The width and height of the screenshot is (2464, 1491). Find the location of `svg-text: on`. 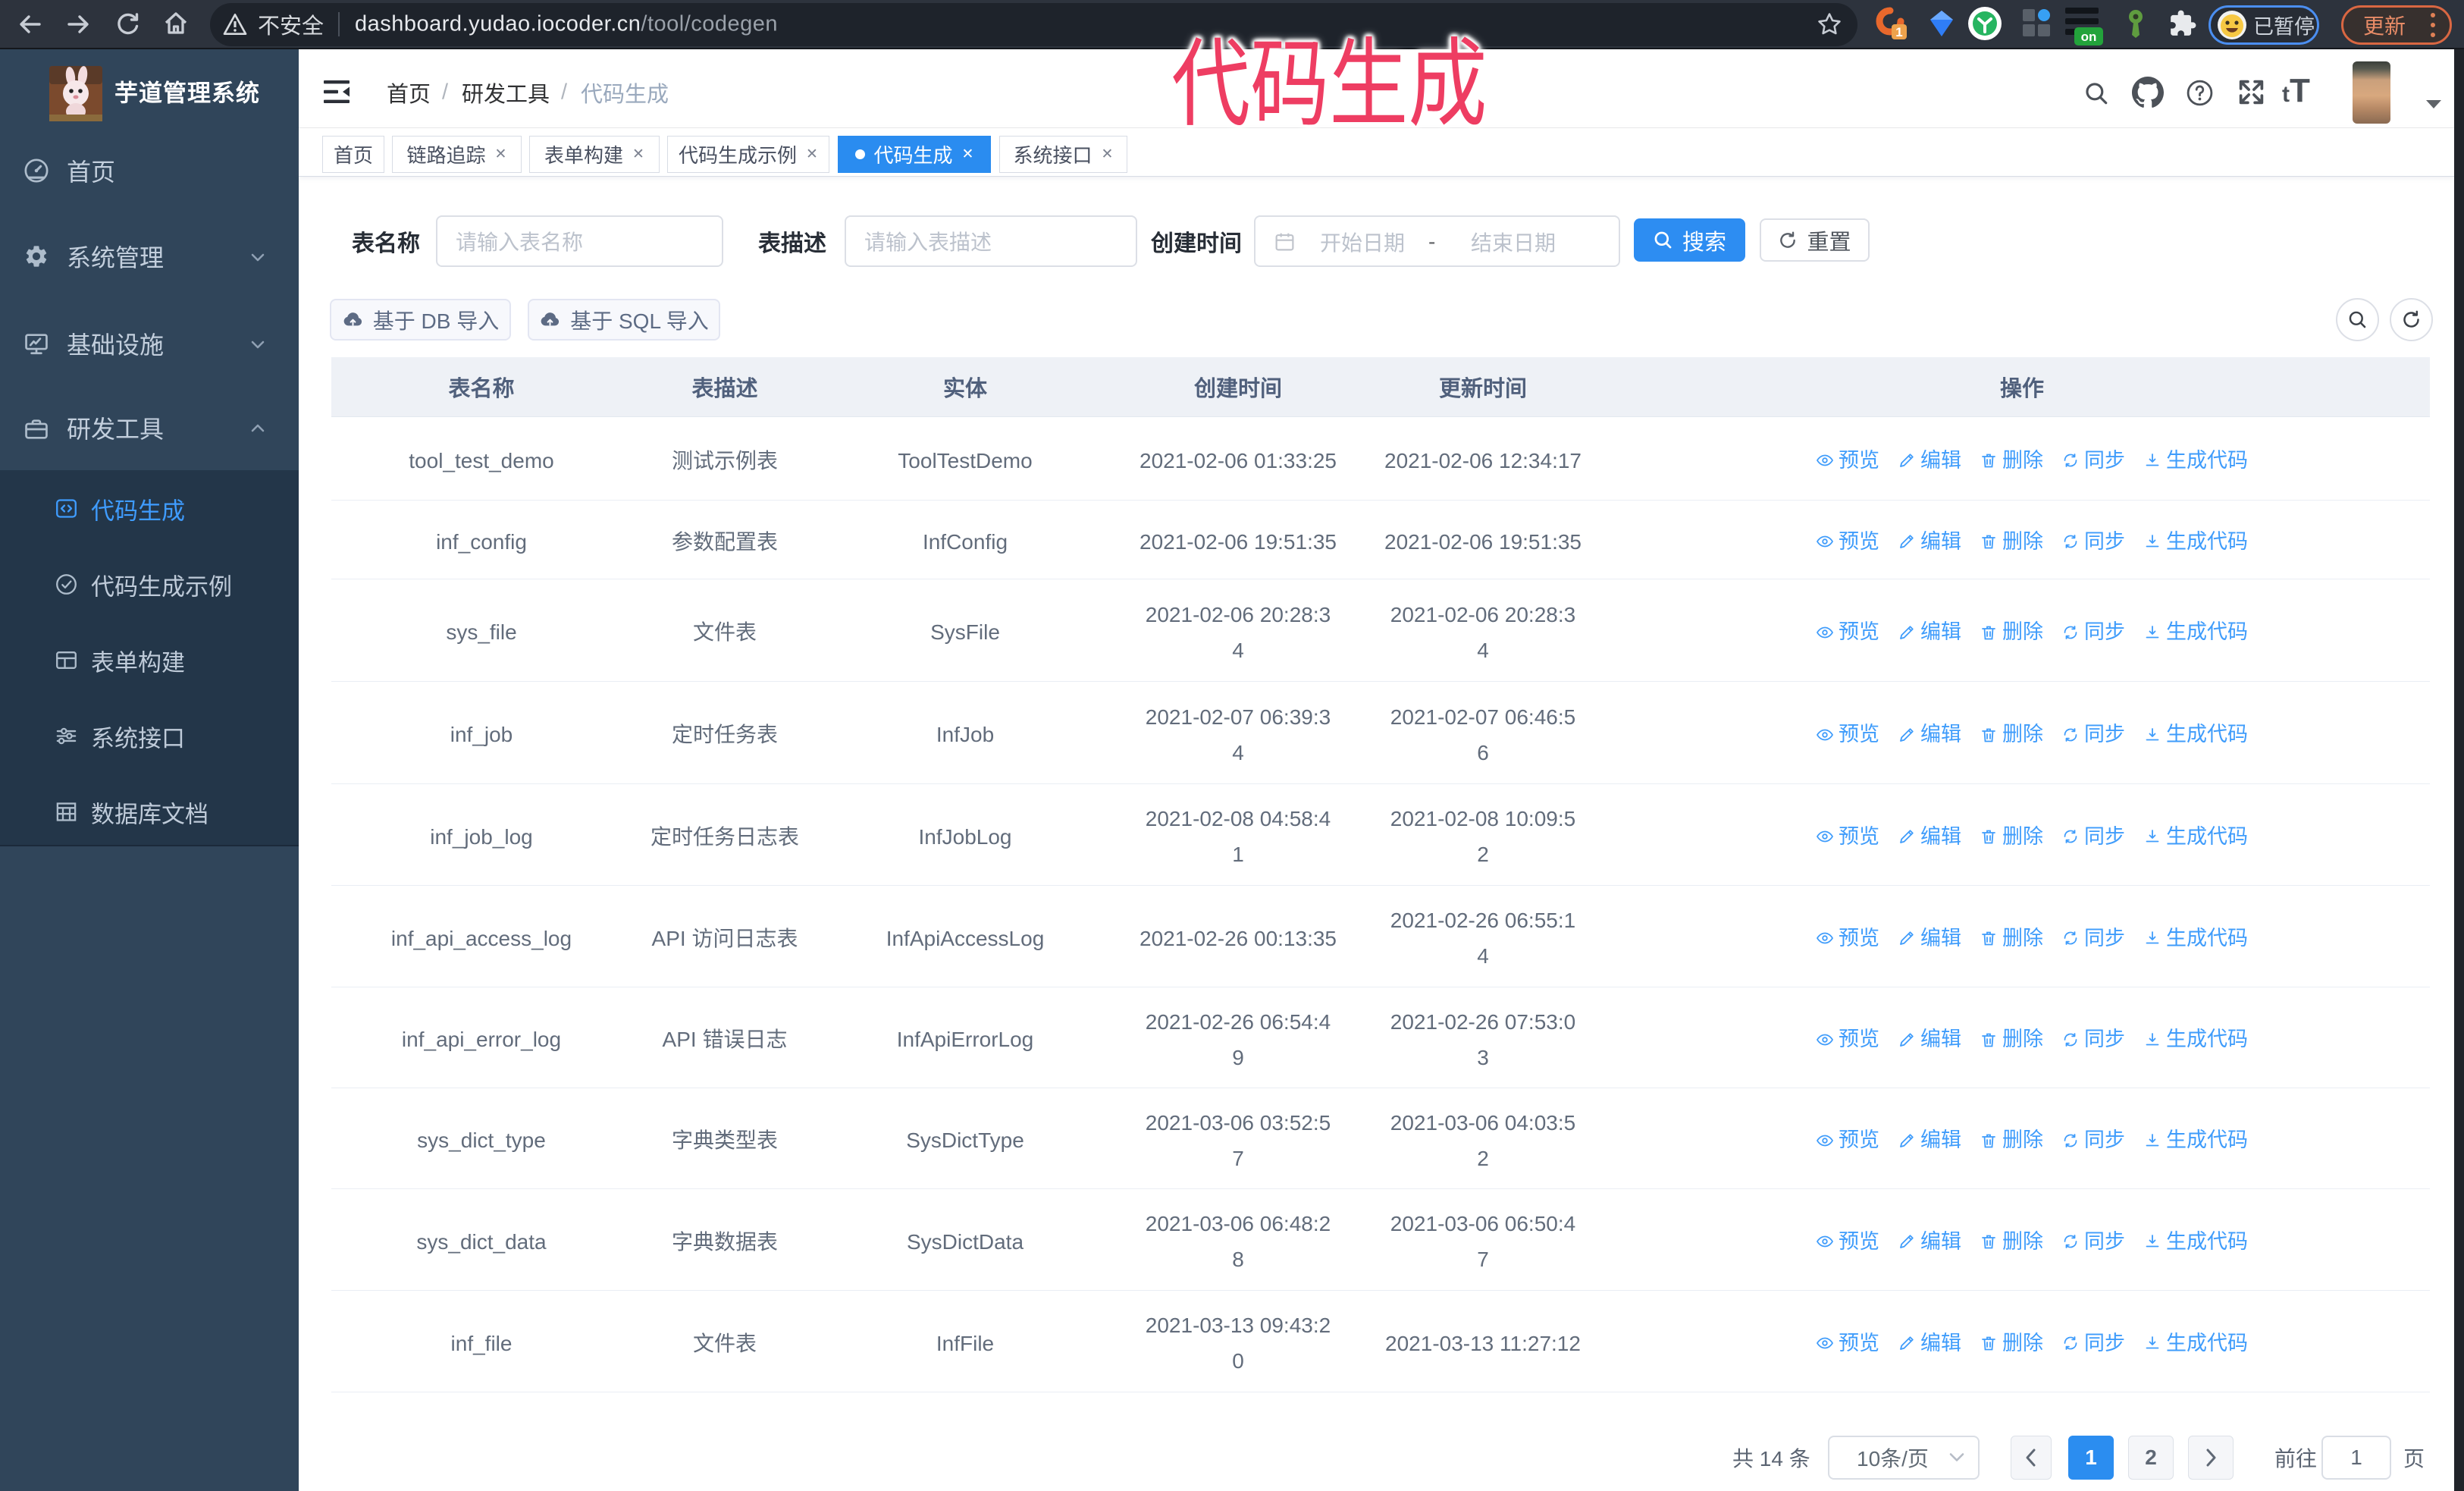

svg-text: on is located at coordinates (2089, 37).